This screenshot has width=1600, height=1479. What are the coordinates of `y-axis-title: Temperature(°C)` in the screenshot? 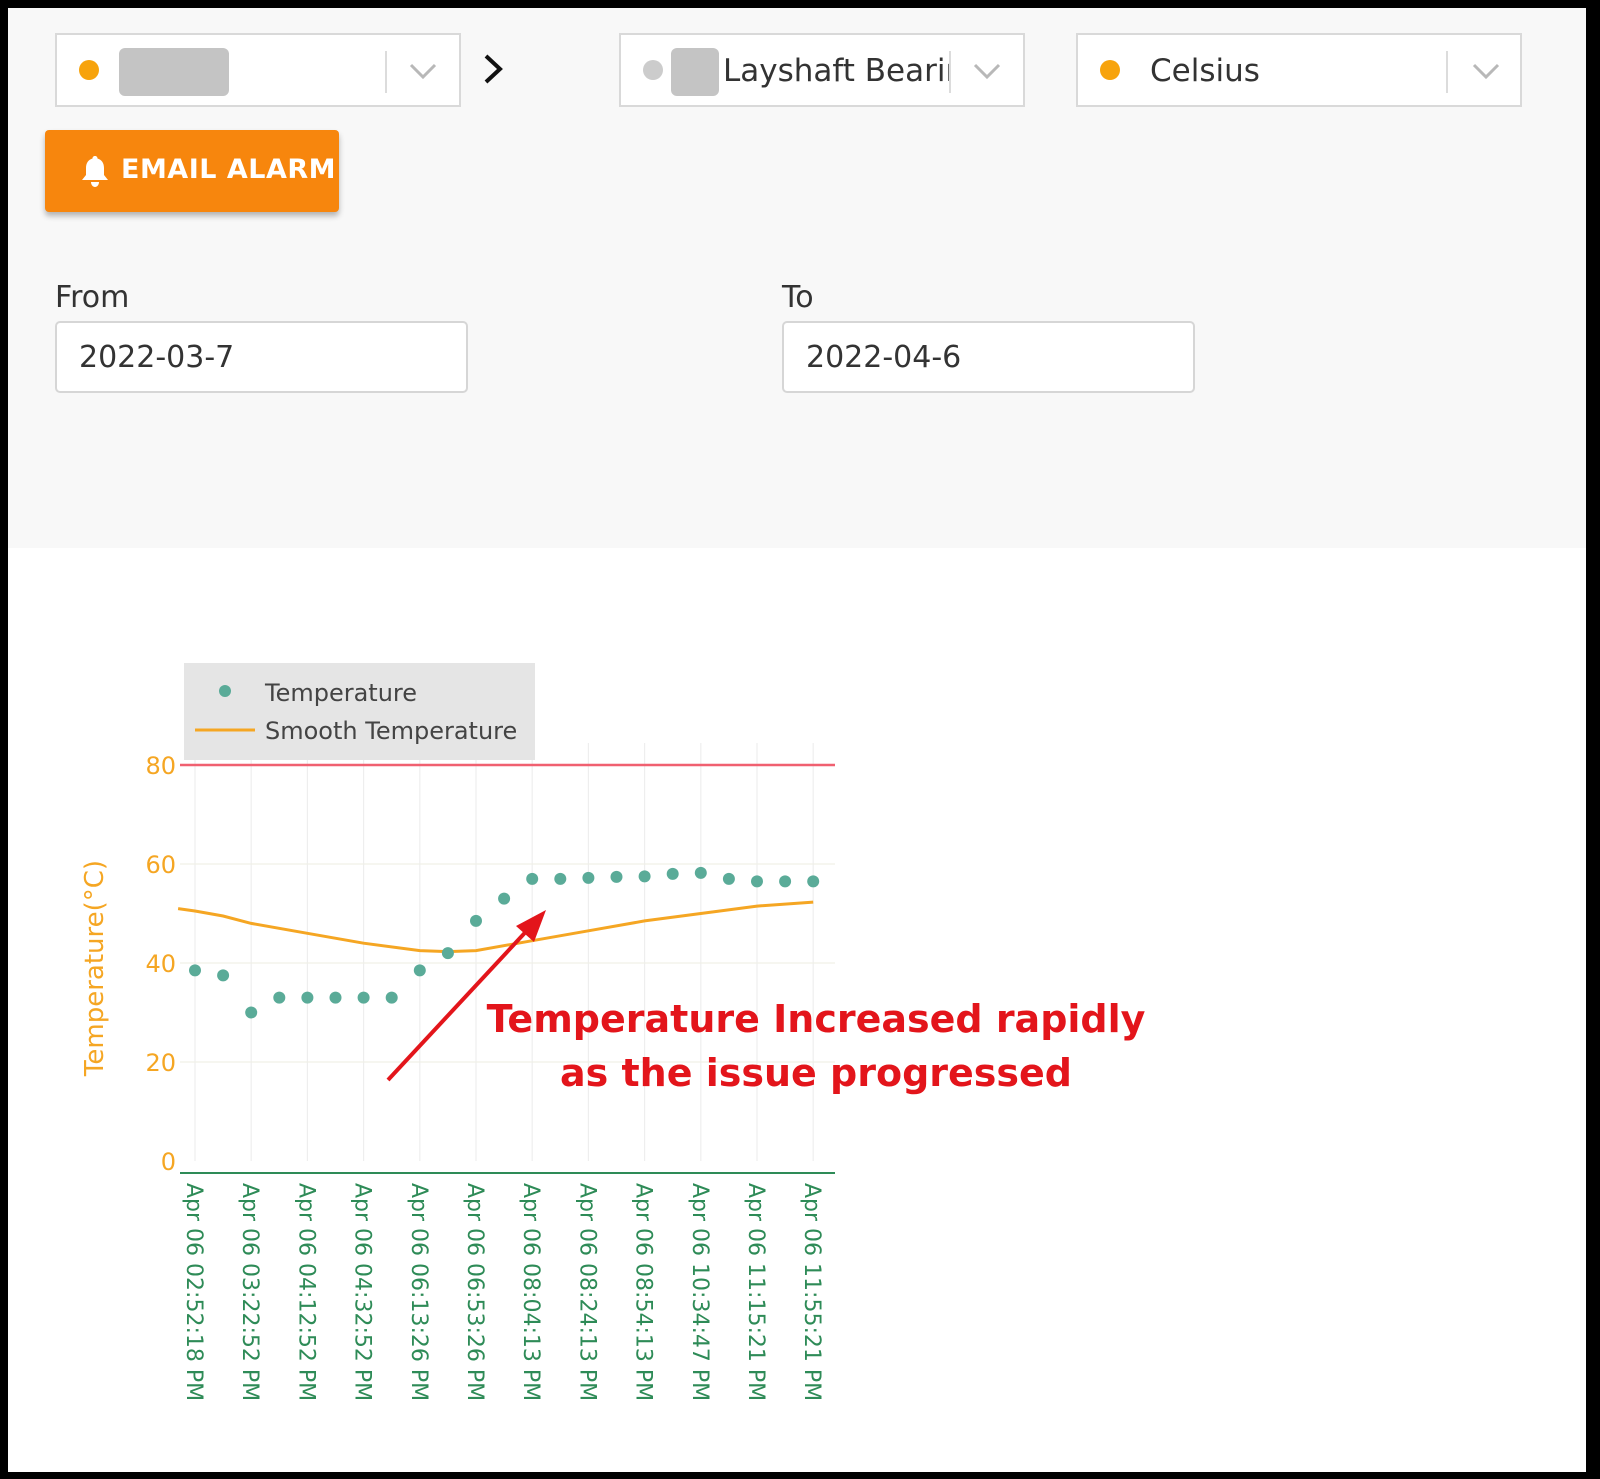 It's located at (95, 968).